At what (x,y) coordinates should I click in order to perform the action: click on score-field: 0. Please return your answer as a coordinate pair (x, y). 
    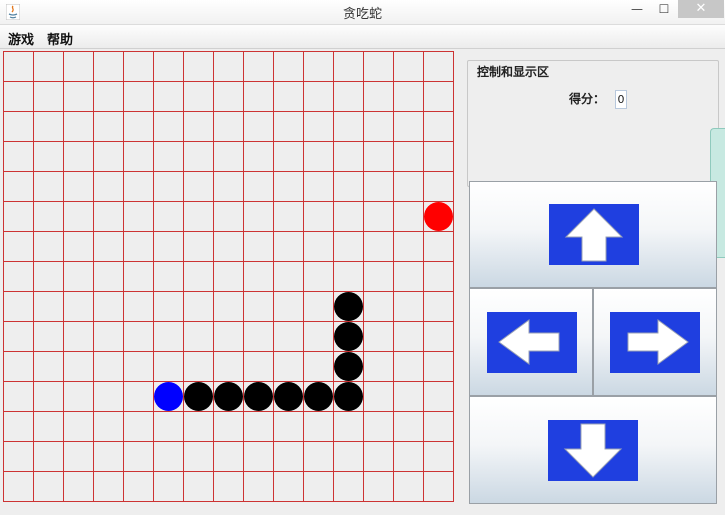
    Looking at the image, I should click on (621, 99).